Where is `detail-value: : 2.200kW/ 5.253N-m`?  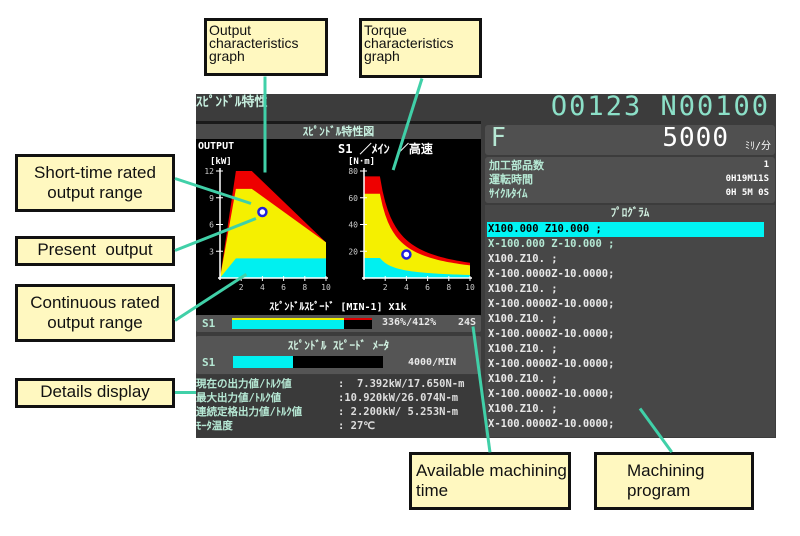
detail-value: : 2.200kW/ 5.253N-m is located at coordinates (398, 412).